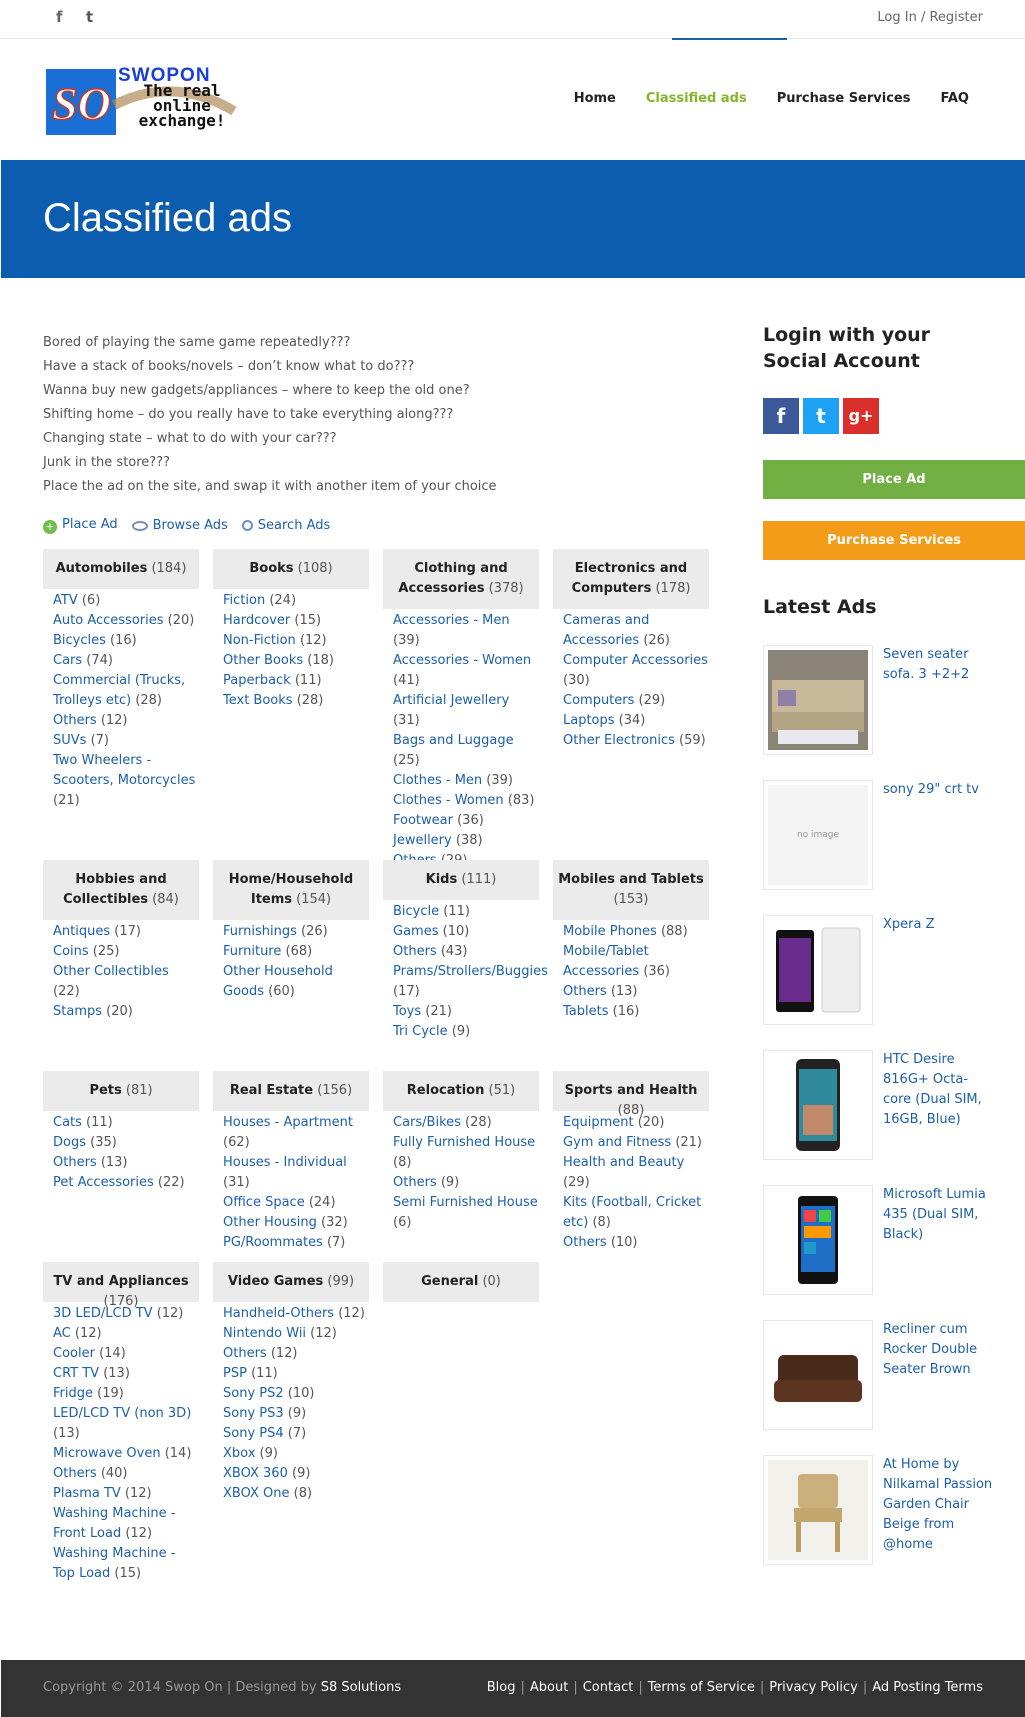  What do you see at coordinates (821, 416) in the screenshot?
I see `twitter-login-icon: t` at bounding box center [821, 416].